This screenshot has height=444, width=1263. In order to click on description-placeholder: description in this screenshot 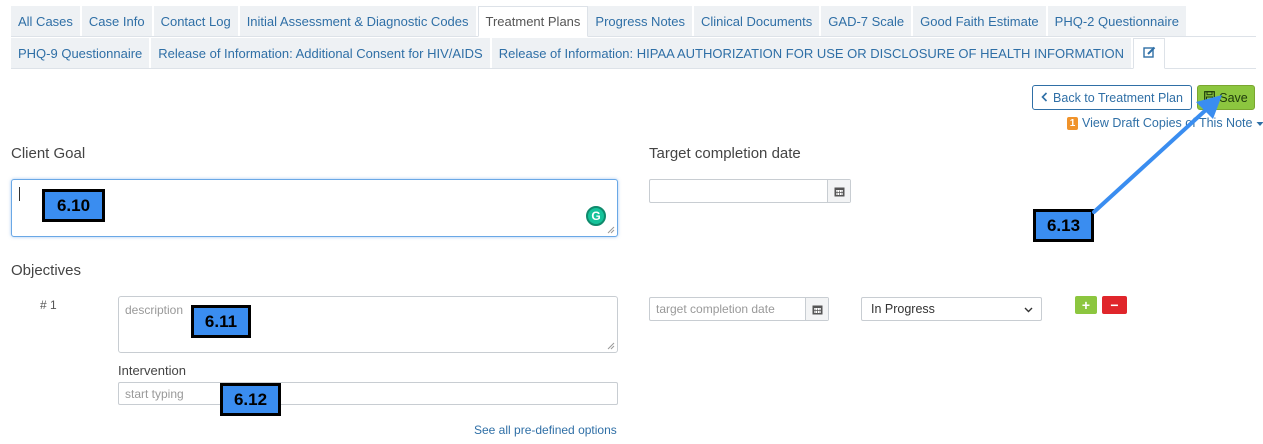, I will do `click(154, 310)`.